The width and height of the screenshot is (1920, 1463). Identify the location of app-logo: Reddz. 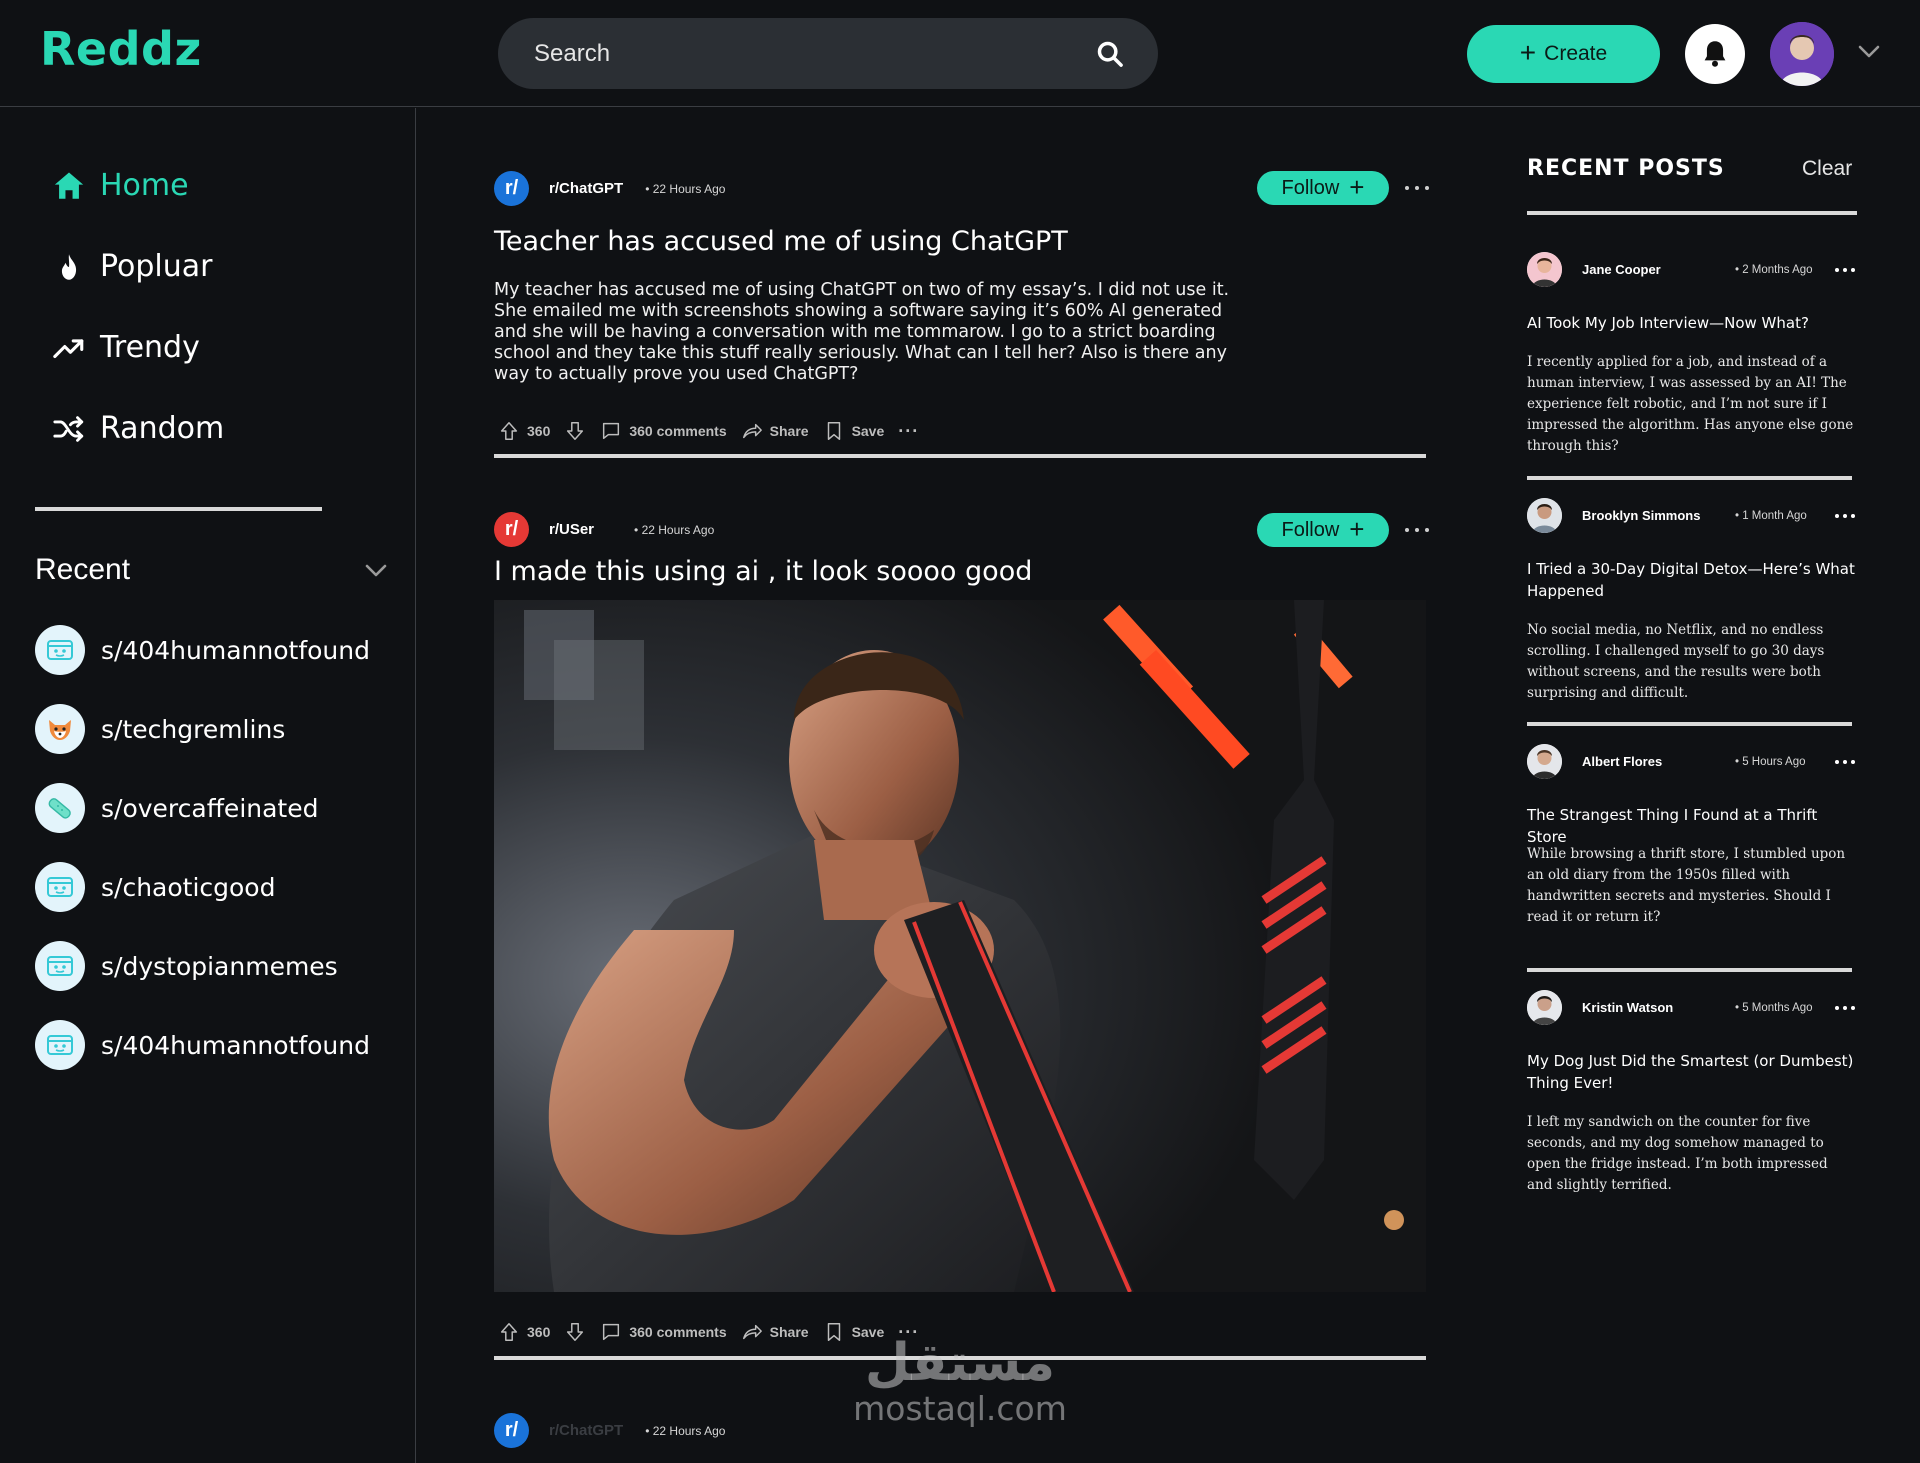
(121, 49).